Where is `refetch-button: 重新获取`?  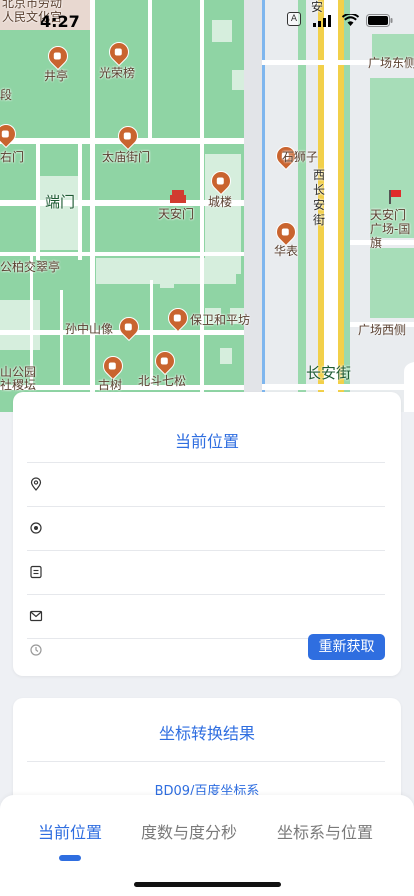 refetch-button: 重新获取 is located at coordinates (346, 647).